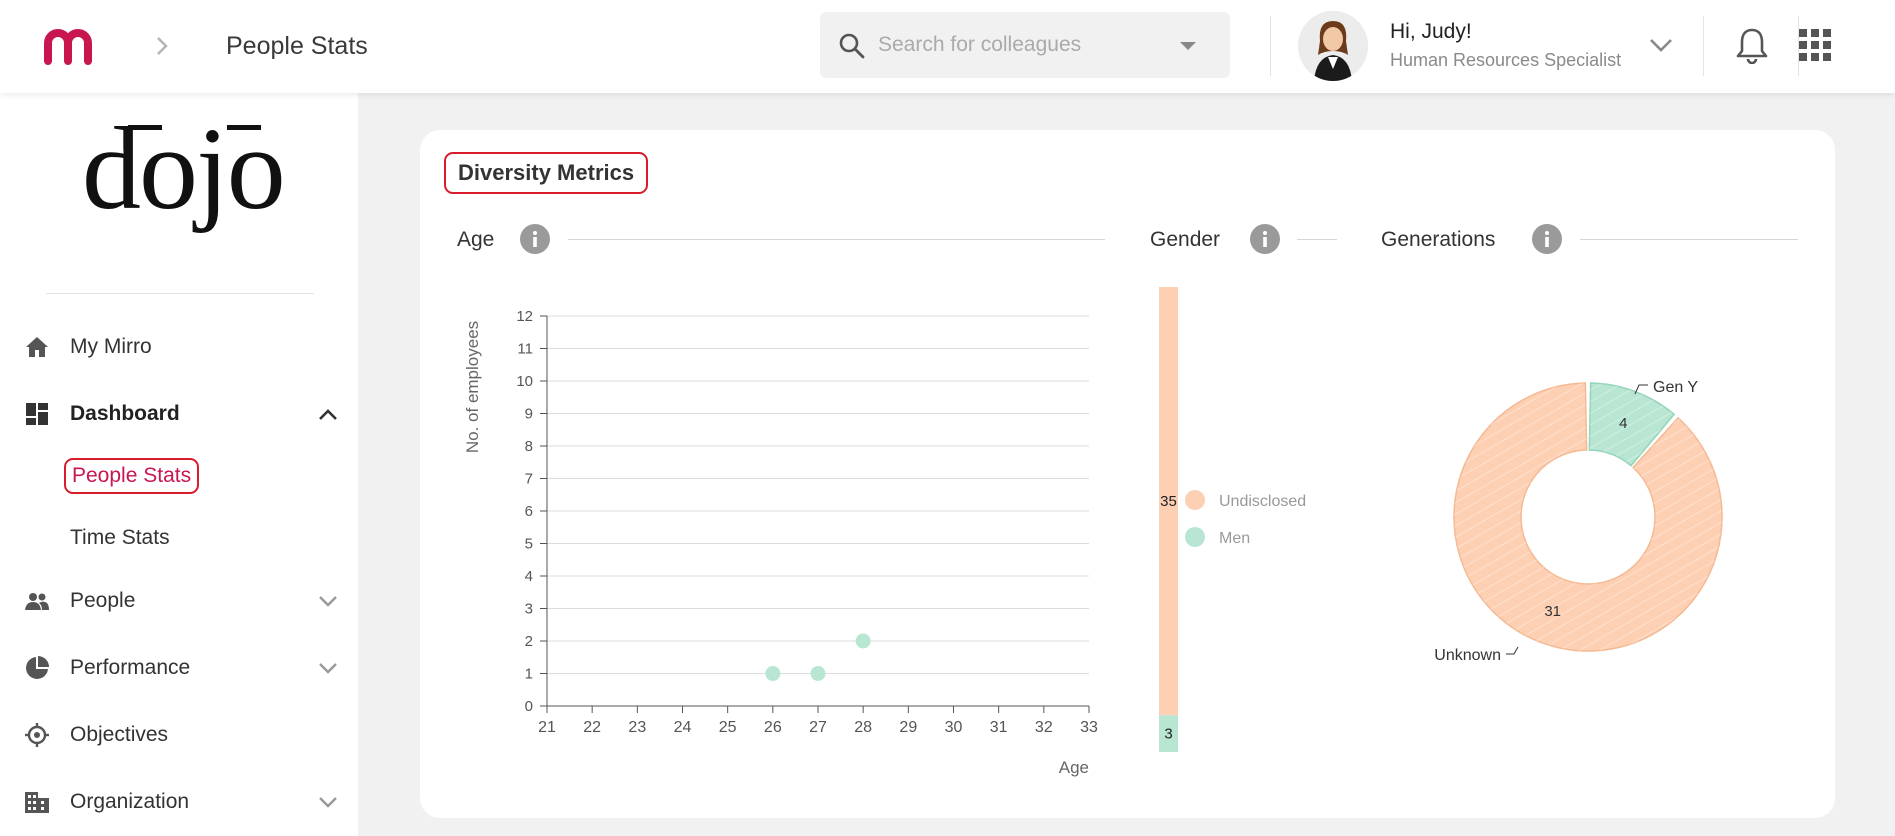 The height and width of the screenshot is (836, 1895). Describe the element at coordinates (37, 667) in the screenshot. I see `pie-chart-icon` at that location.